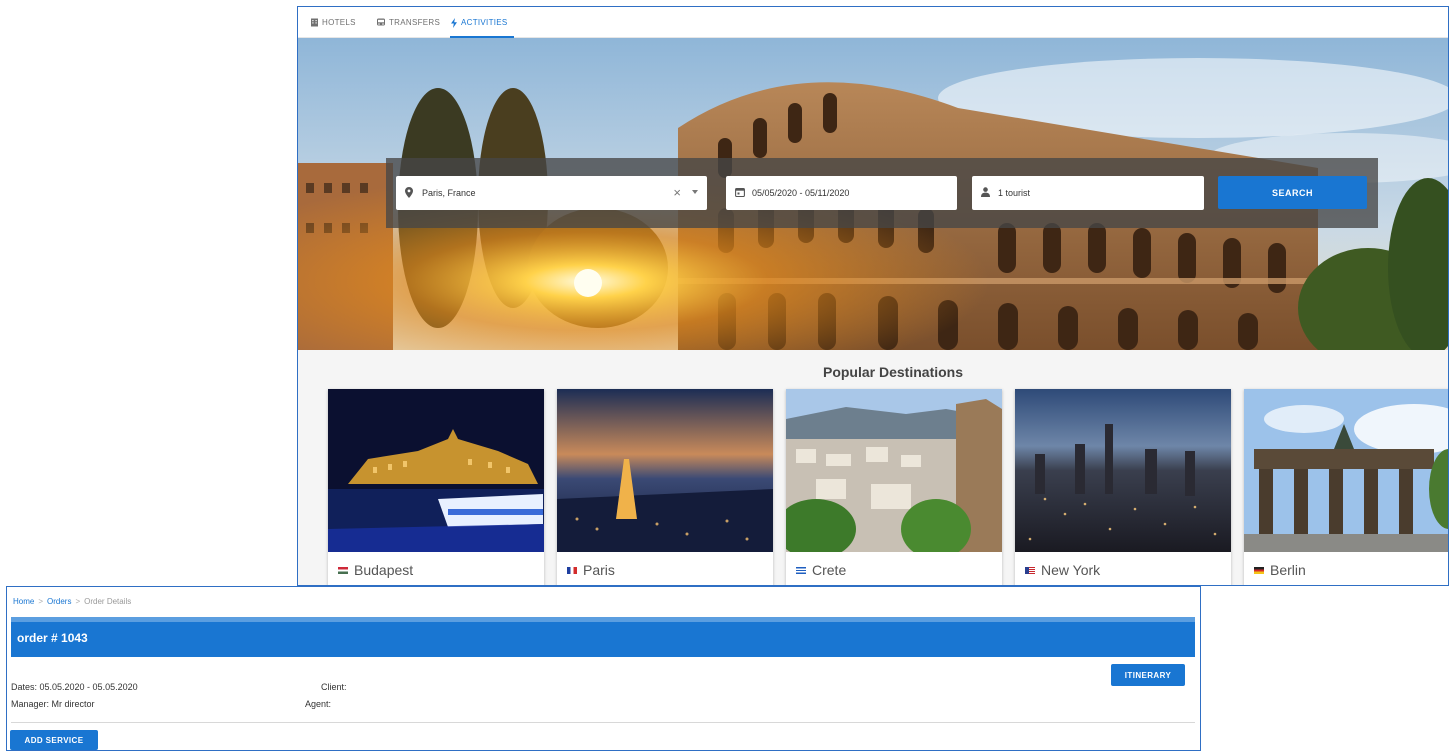 This screenshot has height=751, width=1449. I want to click on bus-icon, so click(381, 22).